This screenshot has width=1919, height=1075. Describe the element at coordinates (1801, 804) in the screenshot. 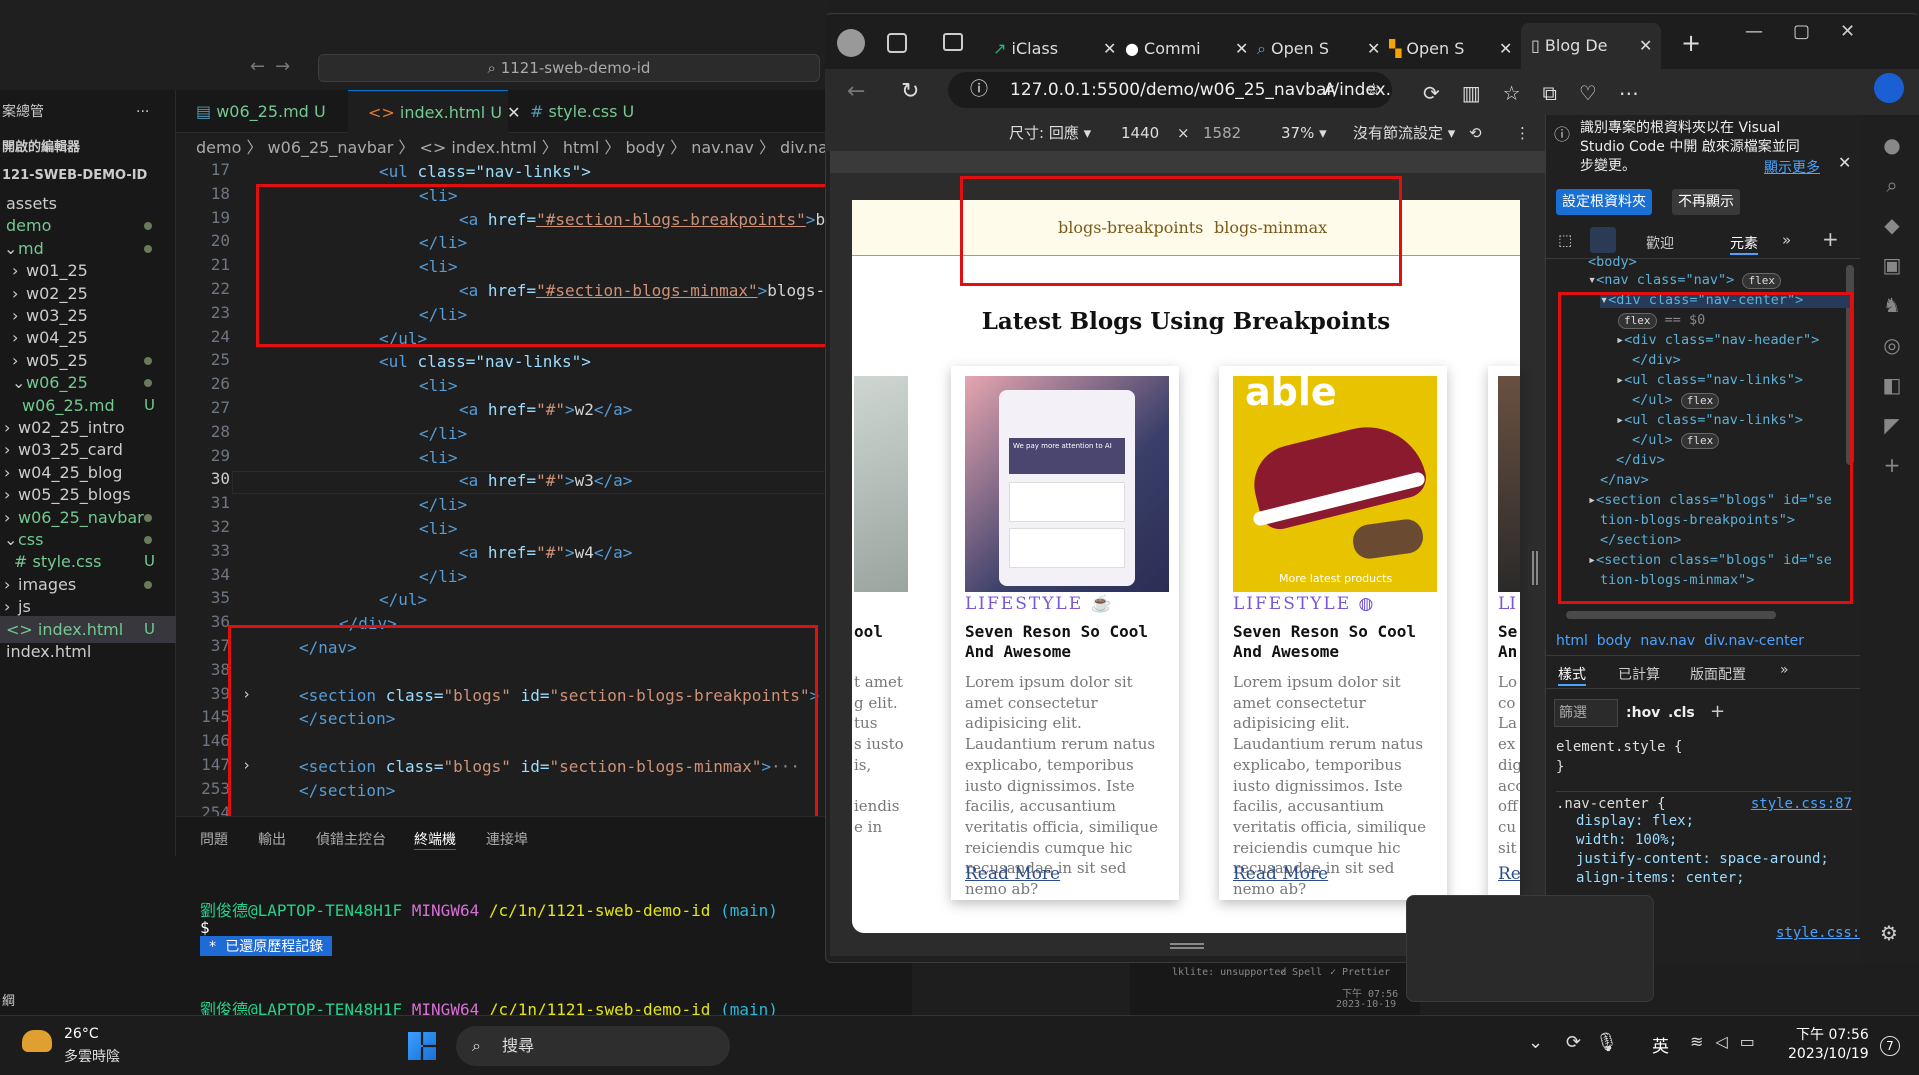

I see `rule-source-link: style.css:87` at that location.